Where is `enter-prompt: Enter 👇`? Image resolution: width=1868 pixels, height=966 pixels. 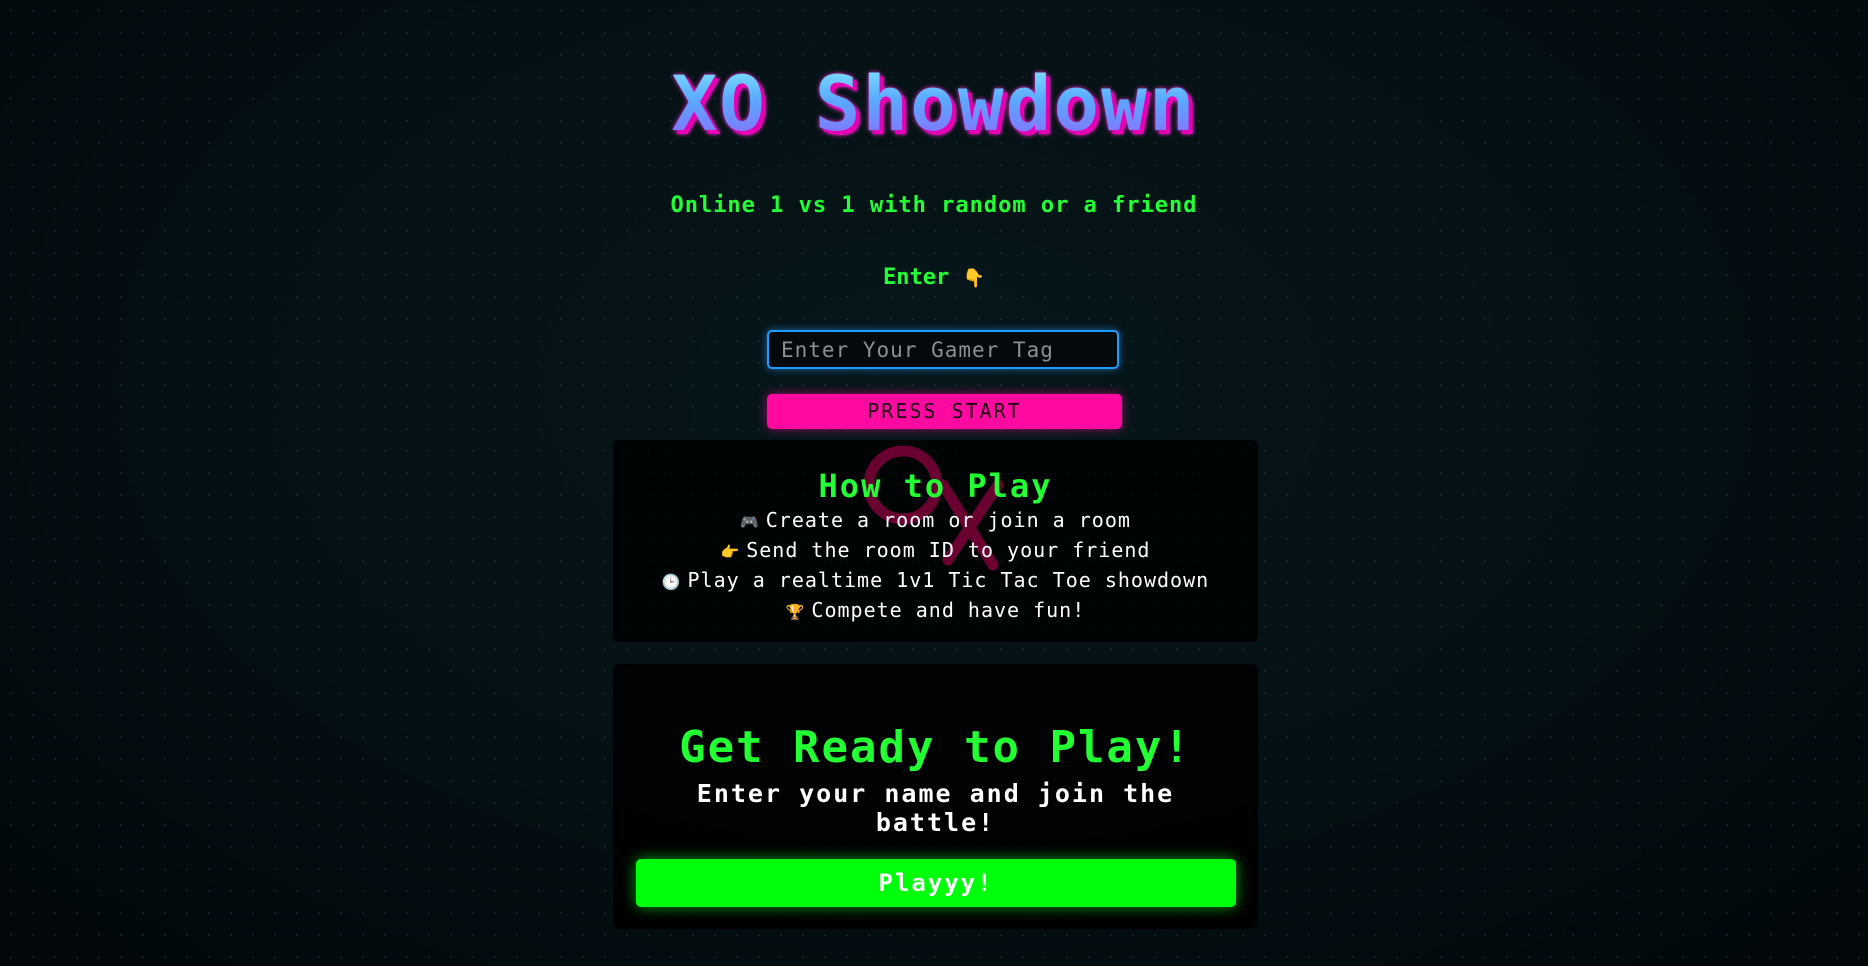
enter-prompt: Enter 👇 is located at coordinates (934, 277).